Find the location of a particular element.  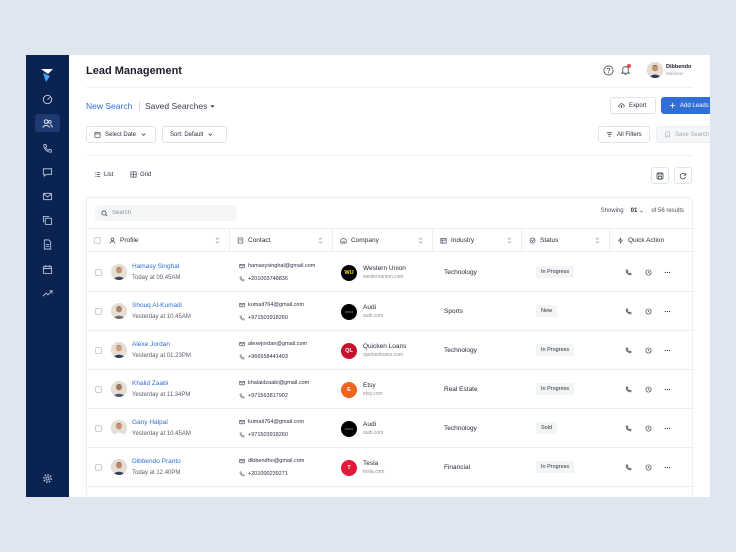

table-search is located at coordinates (166, 213).